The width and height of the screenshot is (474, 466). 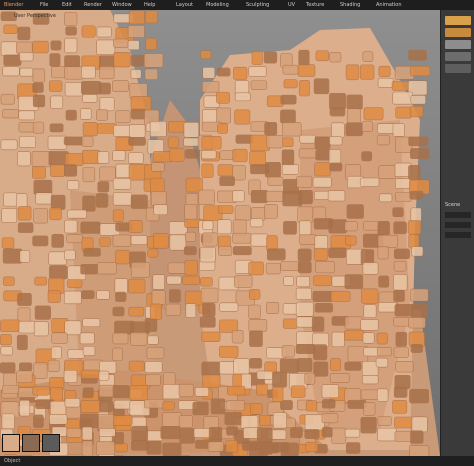 What do you see at coordinates (184, 5) in the screenshot?
I see `tab-layout: Layout` at bounding box center [184, 5].